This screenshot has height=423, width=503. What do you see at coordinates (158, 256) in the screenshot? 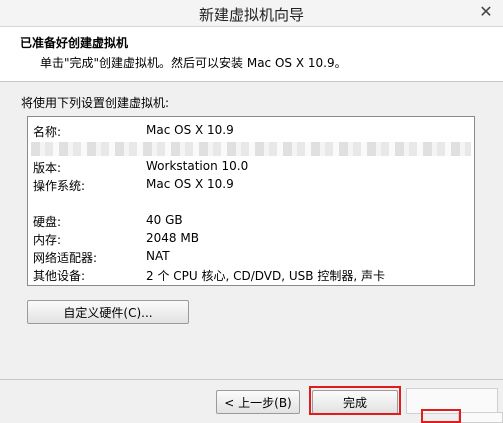
I see `summary-value: NAT` at bounding box center [158, 256].